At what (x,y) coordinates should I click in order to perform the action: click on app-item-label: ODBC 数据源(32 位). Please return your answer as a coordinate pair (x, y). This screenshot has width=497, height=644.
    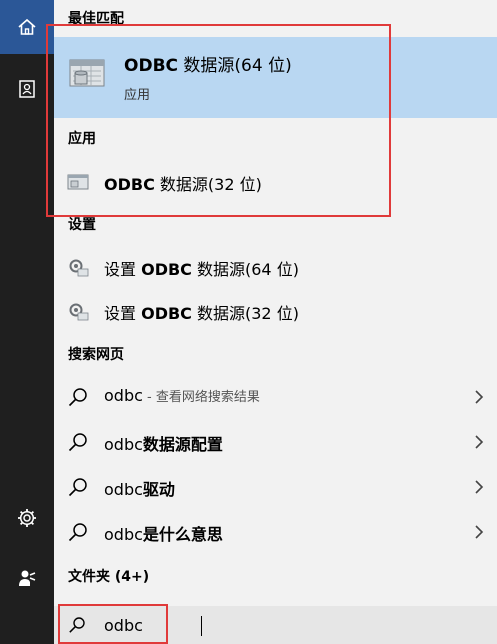
    Looking at the image, I should click on (183, 183).